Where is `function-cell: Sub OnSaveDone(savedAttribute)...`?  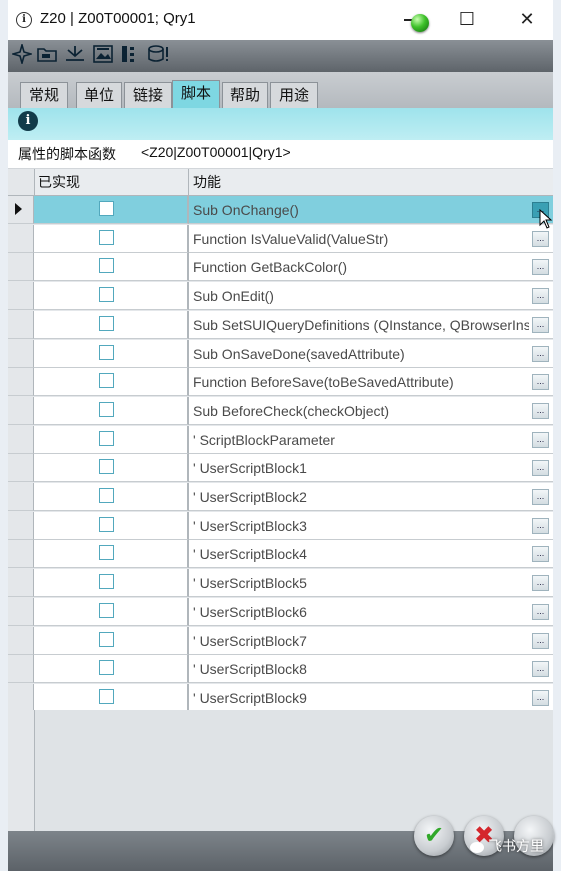 function-cell: Sub OnSaveDone(savedAttribute)... is located at coordinates (371, 353).